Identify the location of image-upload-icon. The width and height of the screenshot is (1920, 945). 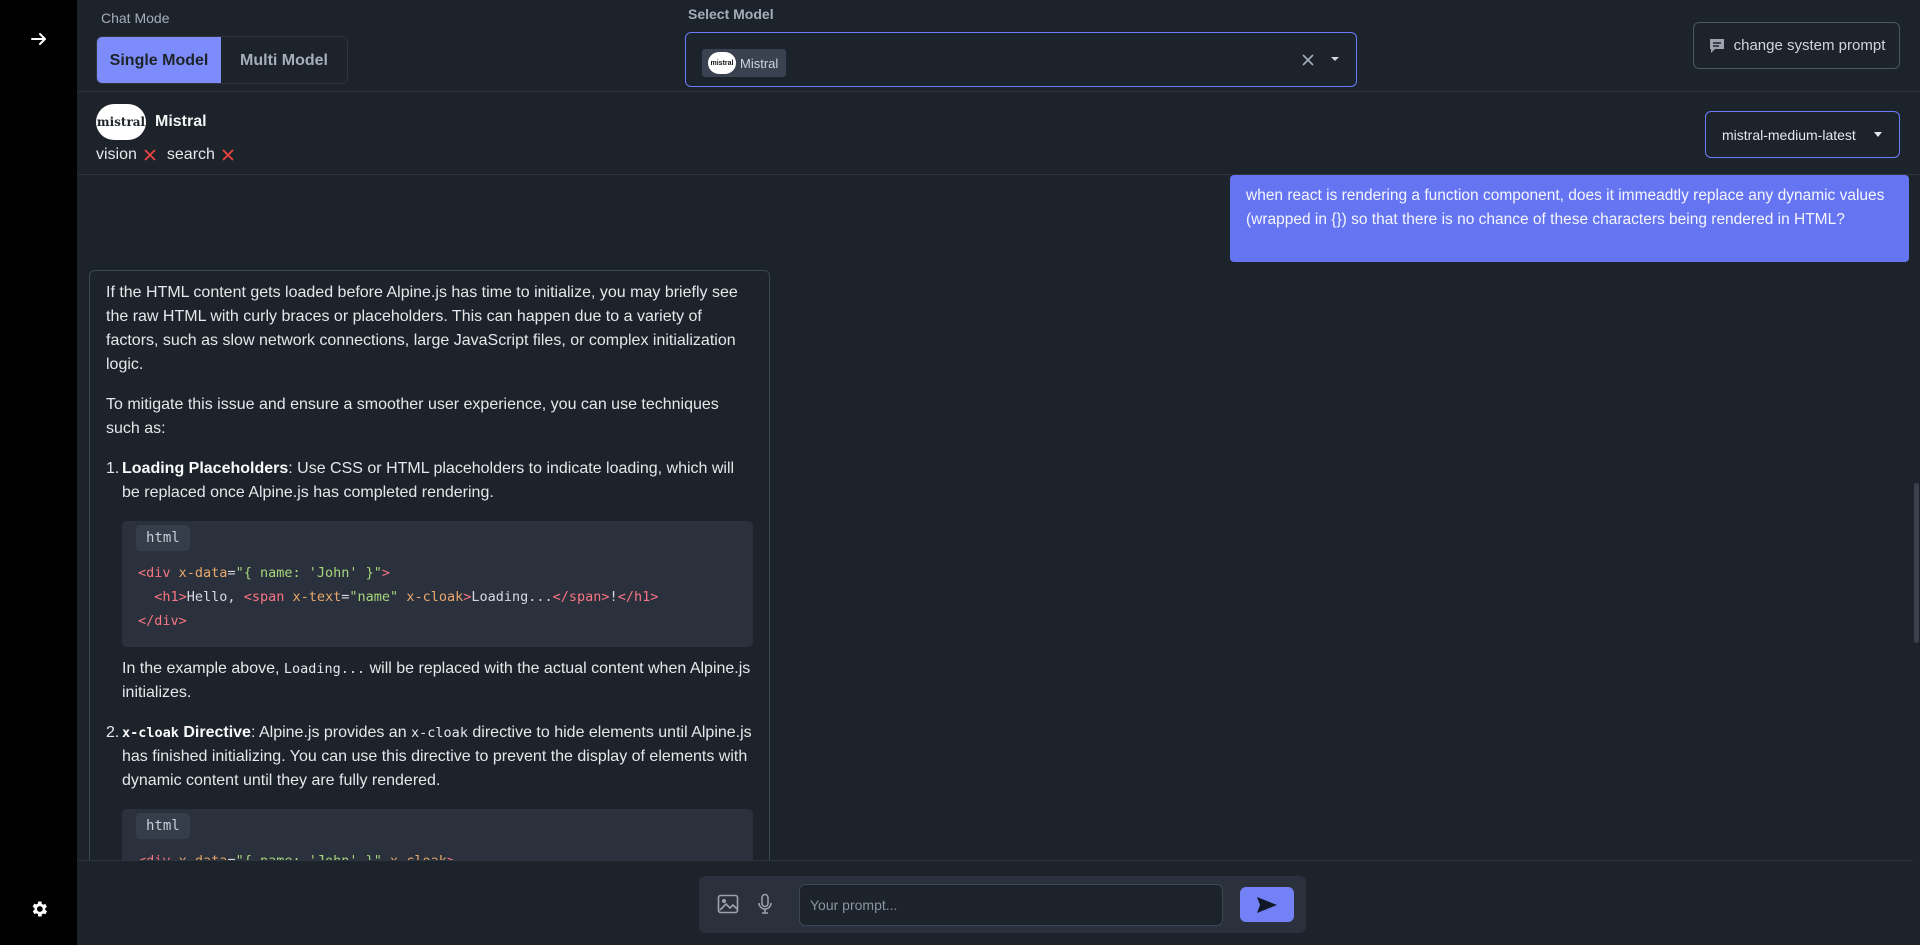
(728, 904).